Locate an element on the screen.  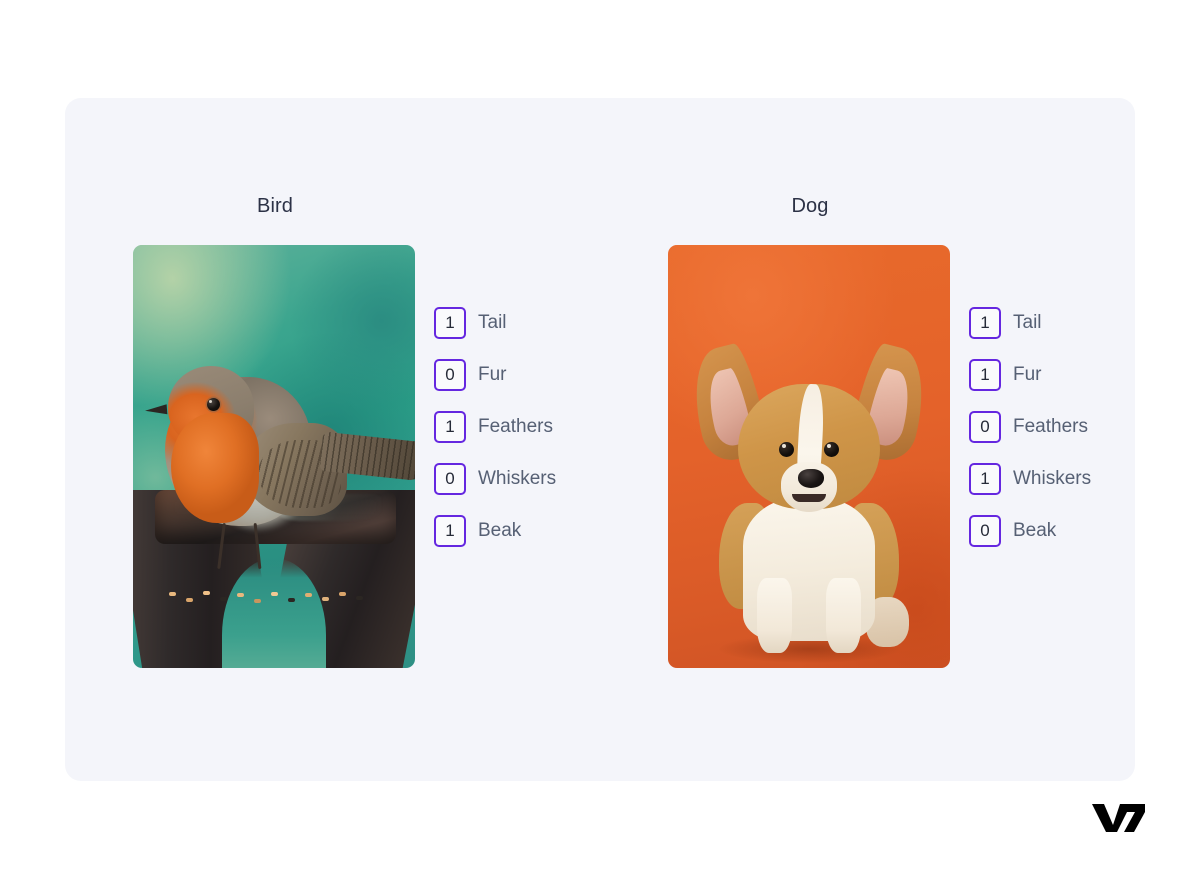
bird-breast is located at coordinates (214, 467).